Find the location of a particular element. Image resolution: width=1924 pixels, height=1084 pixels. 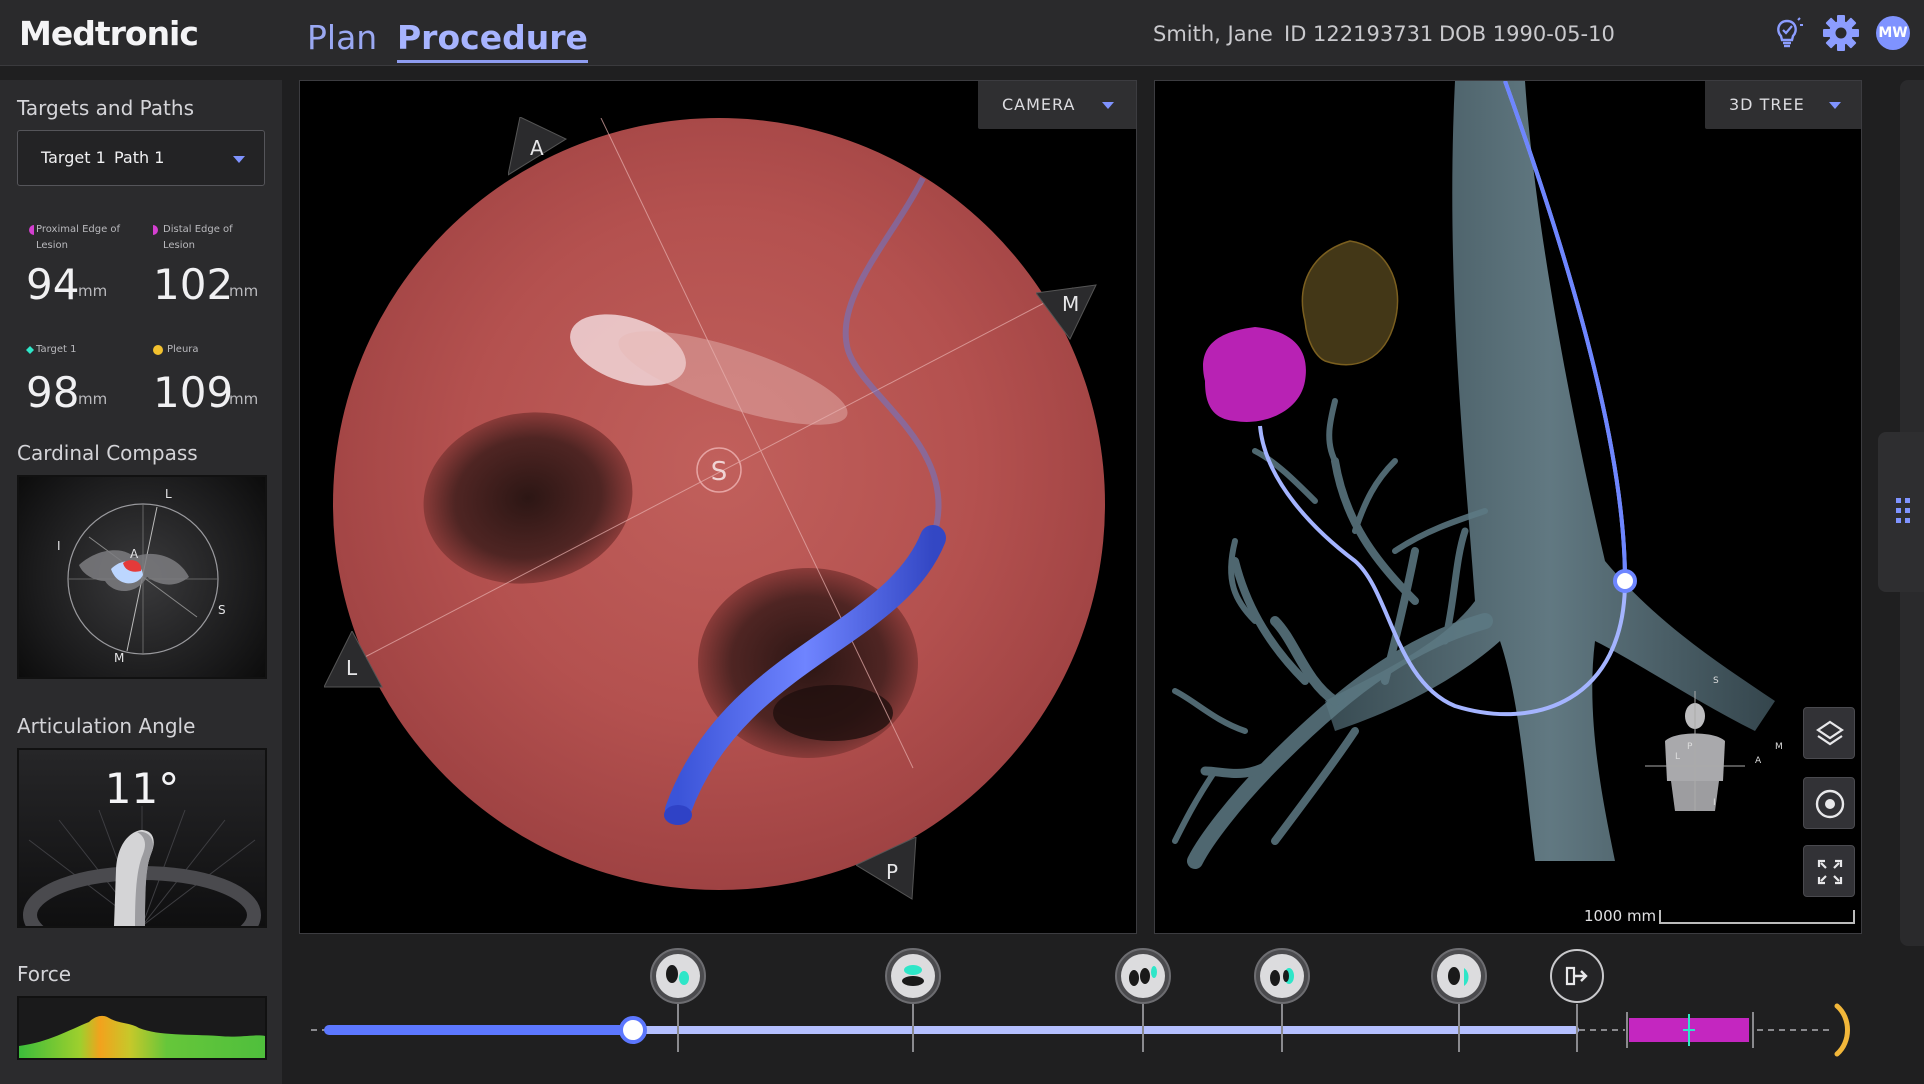

body-label-left: L is located at coordinates (1677, 757).